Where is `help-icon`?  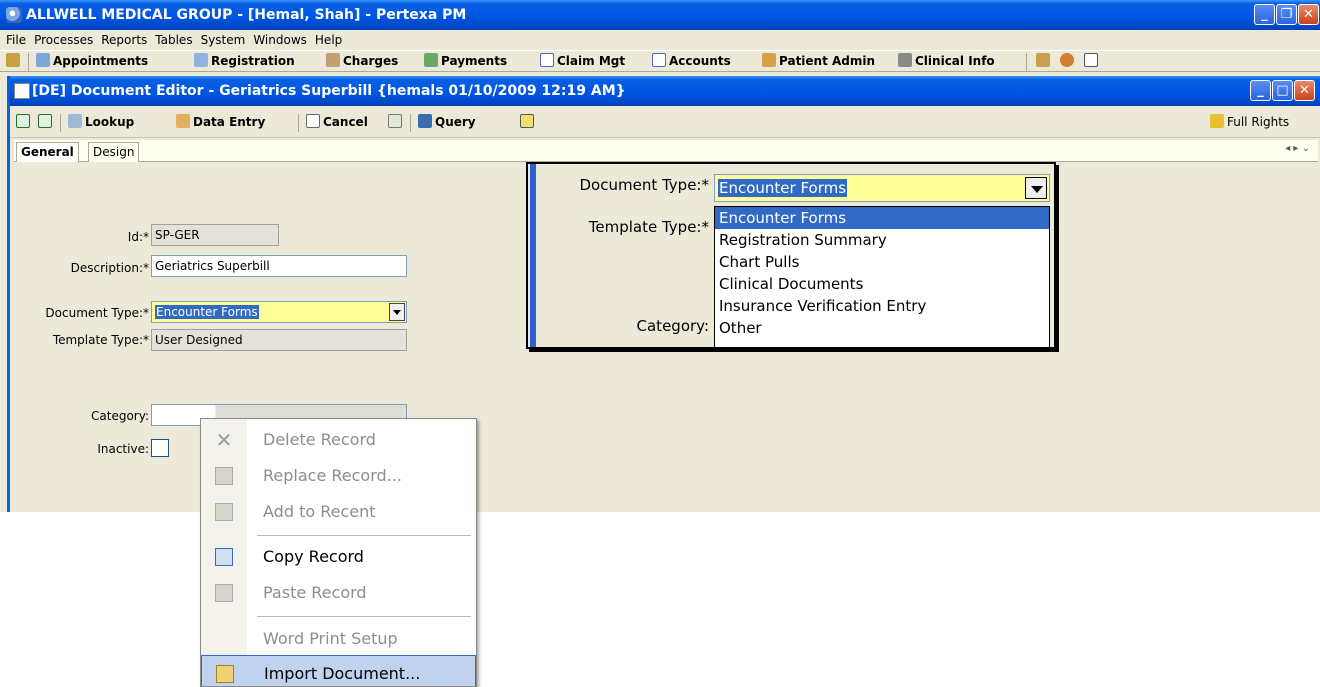 help-icon is located at coordinates (528, 122).